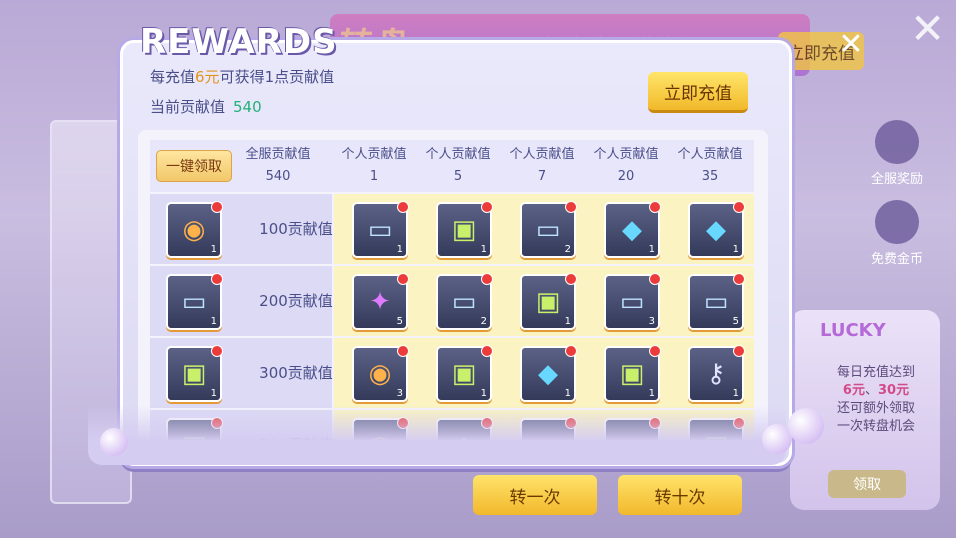 The image size is (956, 538). I want to click on reward-item: ⚷ 1, so click(716, 373).